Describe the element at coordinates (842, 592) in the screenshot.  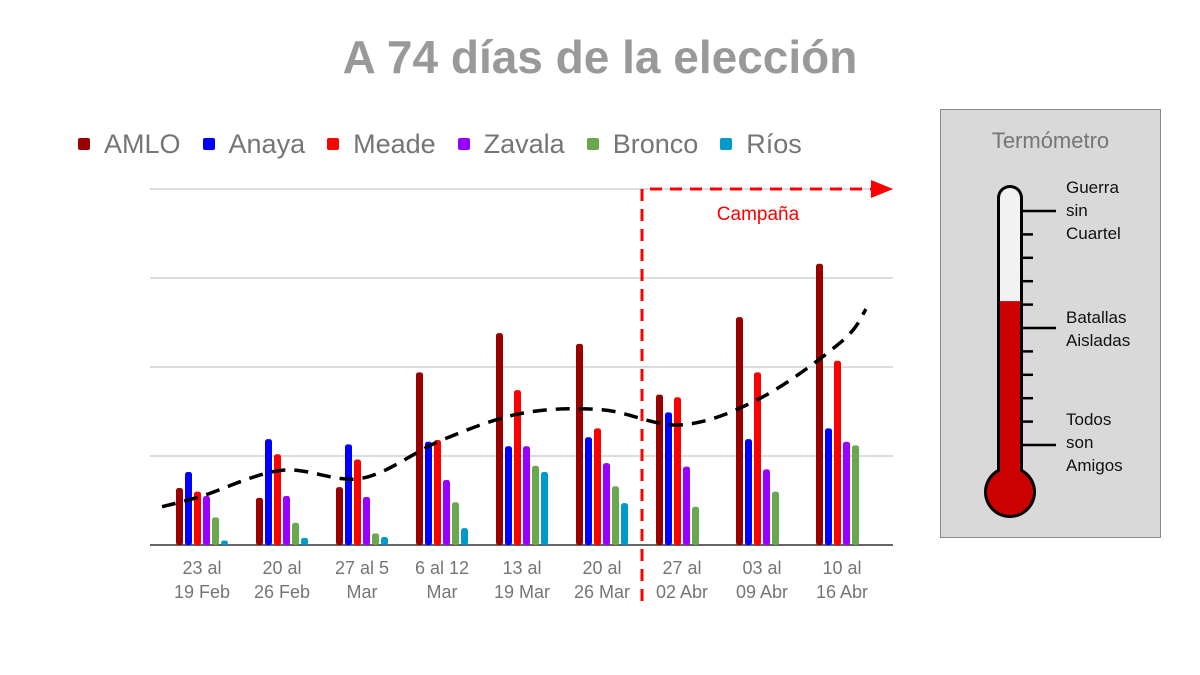
I see `x-tick-label: 16 Abr` at that location.